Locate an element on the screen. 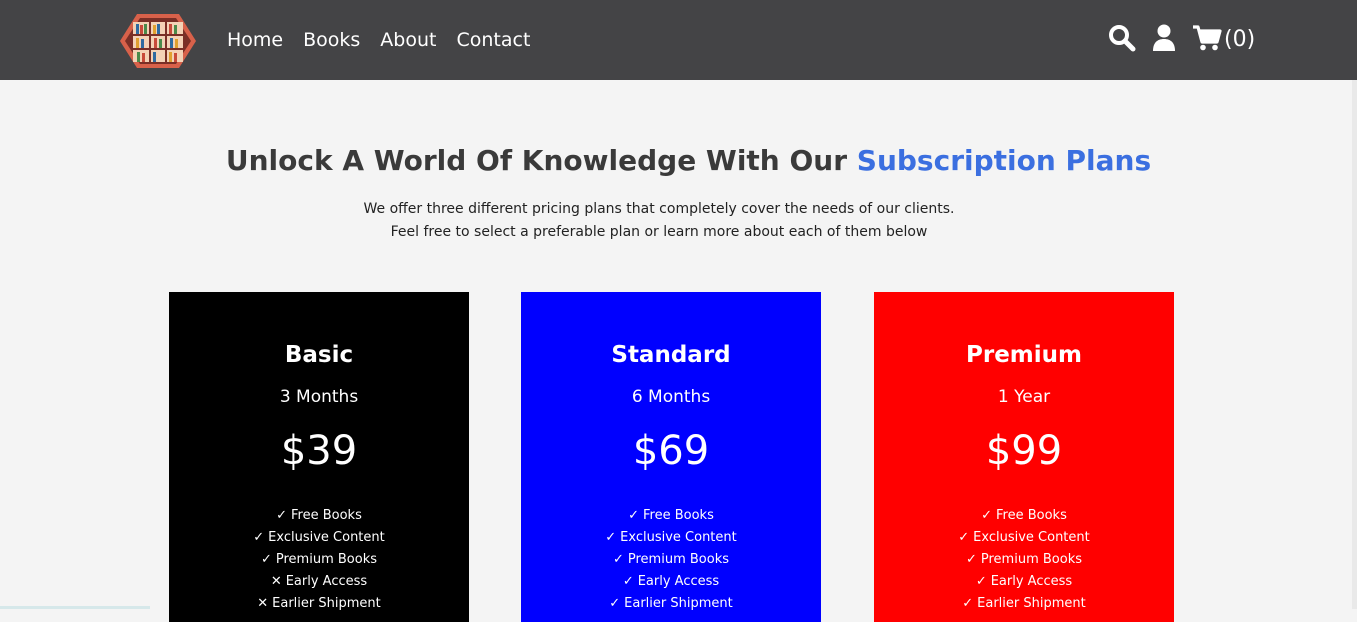 Image resolution: width=1357 pixels, height=622 pixels. nav-link-about: About is located at coordinates (408, 40).